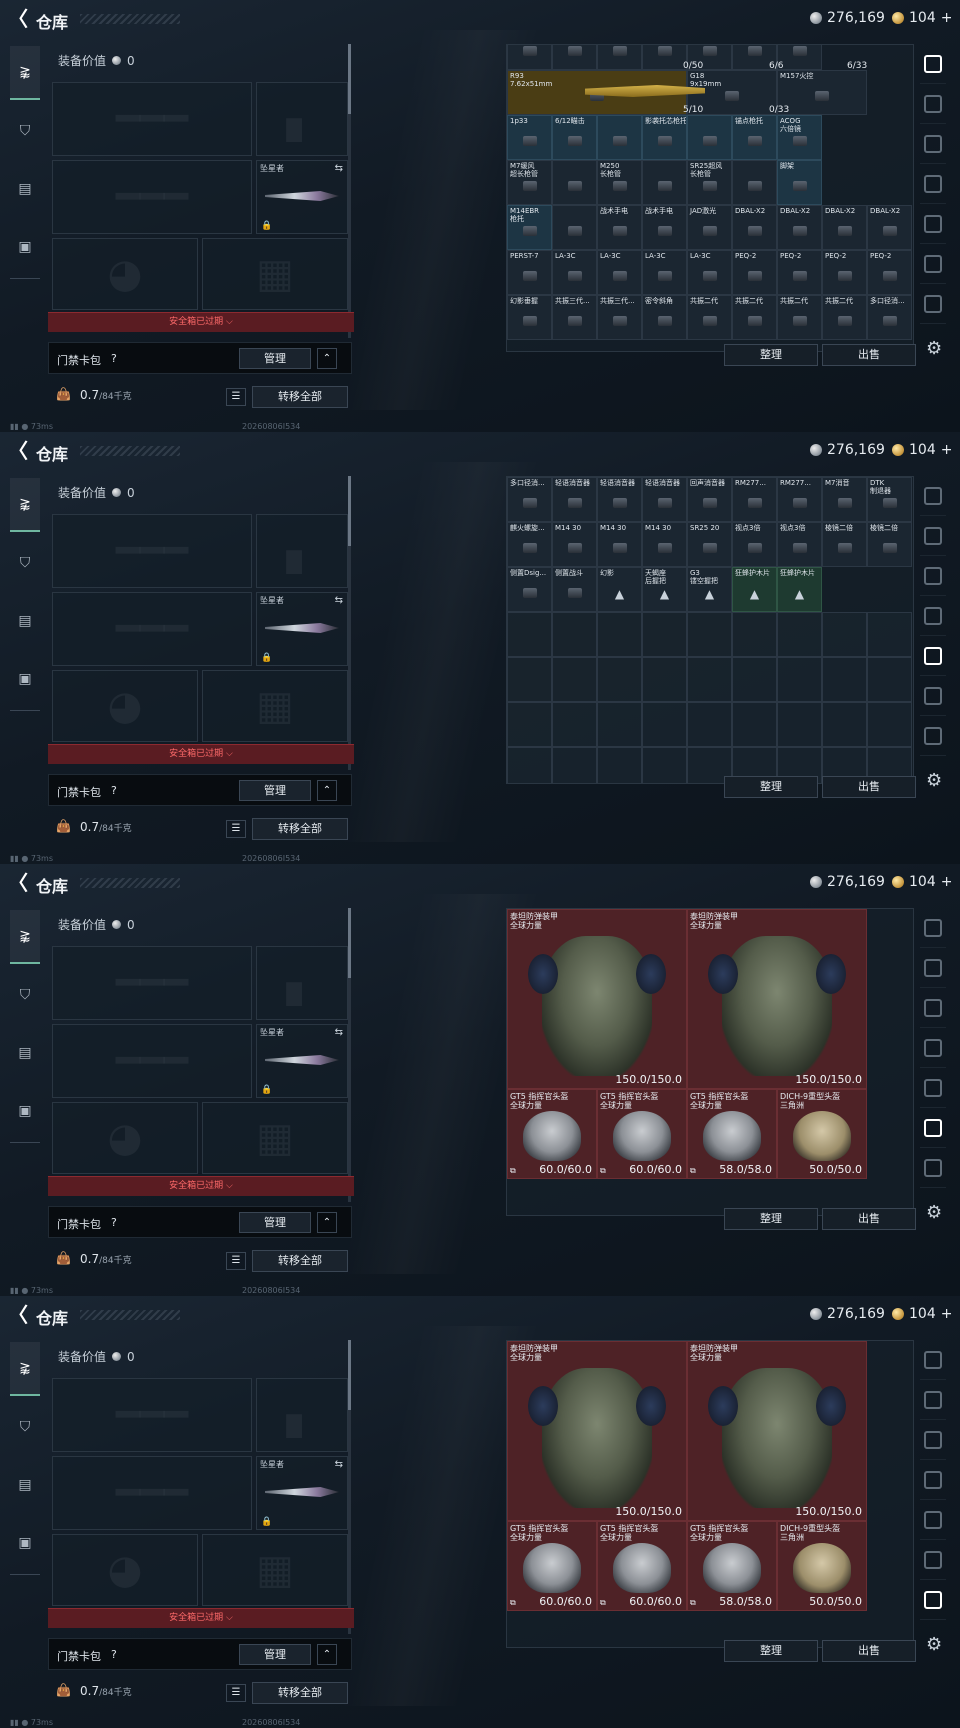  I want to click on storage-item: SR25超风 长枪管, so click(709, 182).